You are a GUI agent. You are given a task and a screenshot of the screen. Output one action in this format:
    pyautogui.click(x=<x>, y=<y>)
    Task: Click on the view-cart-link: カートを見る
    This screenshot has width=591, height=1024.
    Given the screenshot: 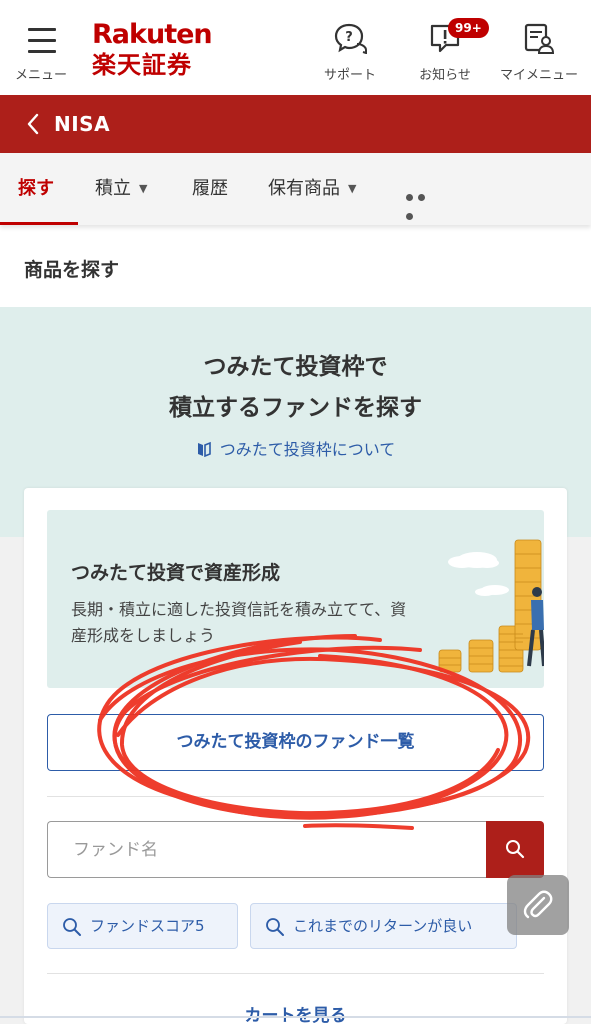 What is the action you would take?
    pyautogui.click(x=295, y=1012)
    